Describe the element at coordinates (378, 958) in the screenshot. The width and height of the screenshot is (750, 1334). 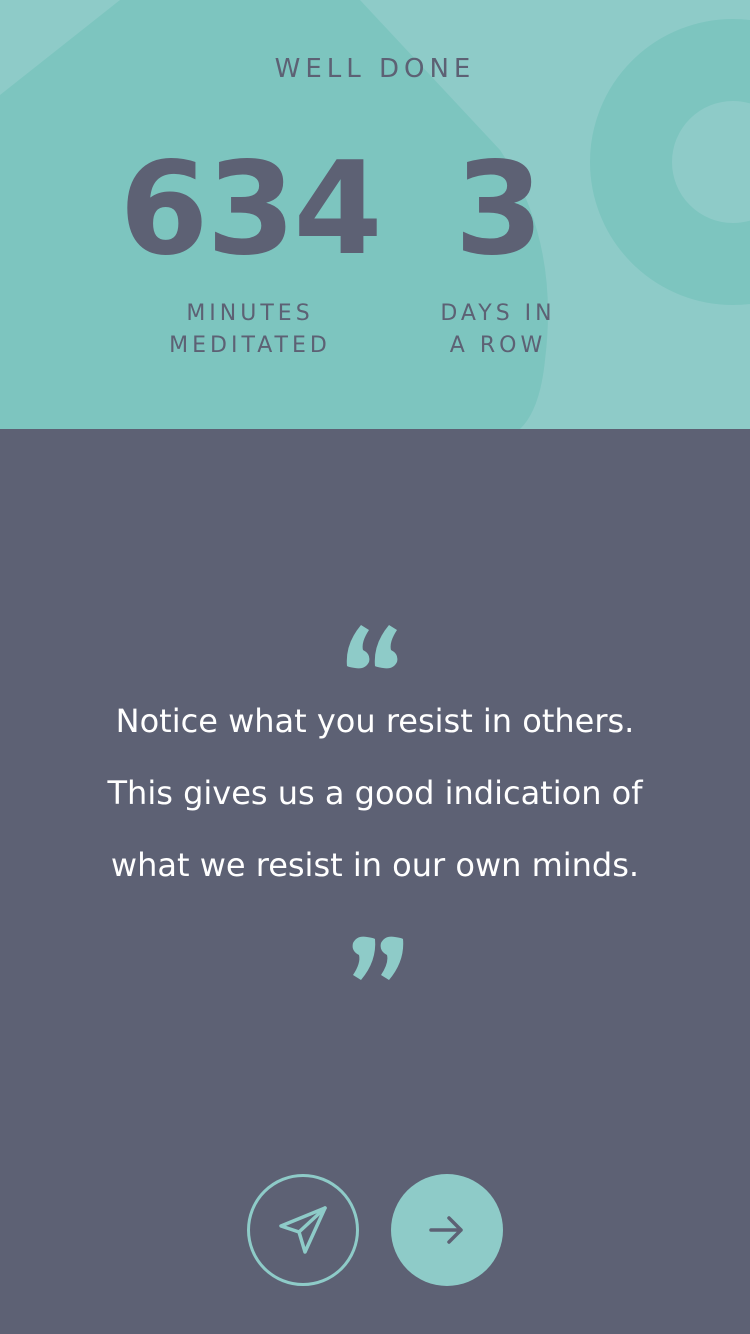
I see `close-quote-icon` at that location.